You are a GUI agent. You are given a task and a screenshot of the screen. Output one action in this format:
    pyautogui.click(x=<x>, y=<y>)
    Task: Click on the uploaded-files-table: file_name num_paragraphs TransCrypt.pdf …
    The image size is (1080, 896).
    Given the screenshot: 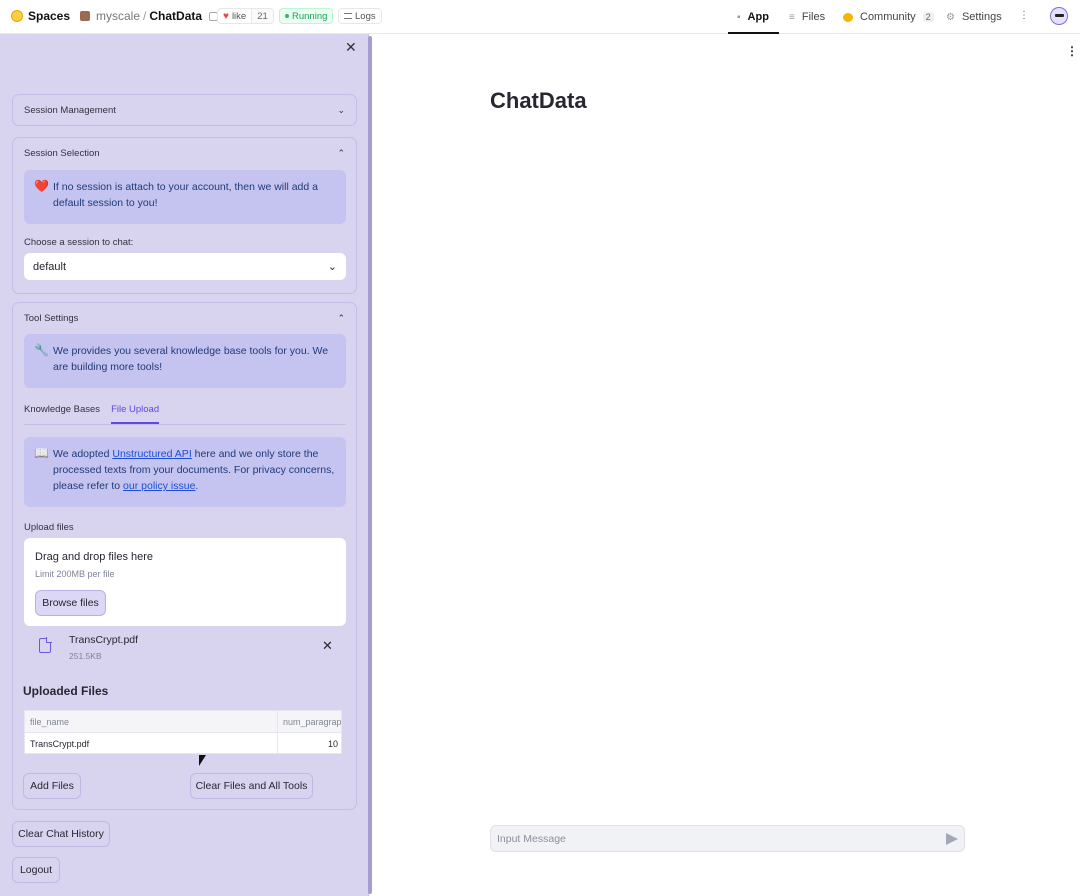 What is the action you would take?
    pyautogui.click(x=183, y=732)
    